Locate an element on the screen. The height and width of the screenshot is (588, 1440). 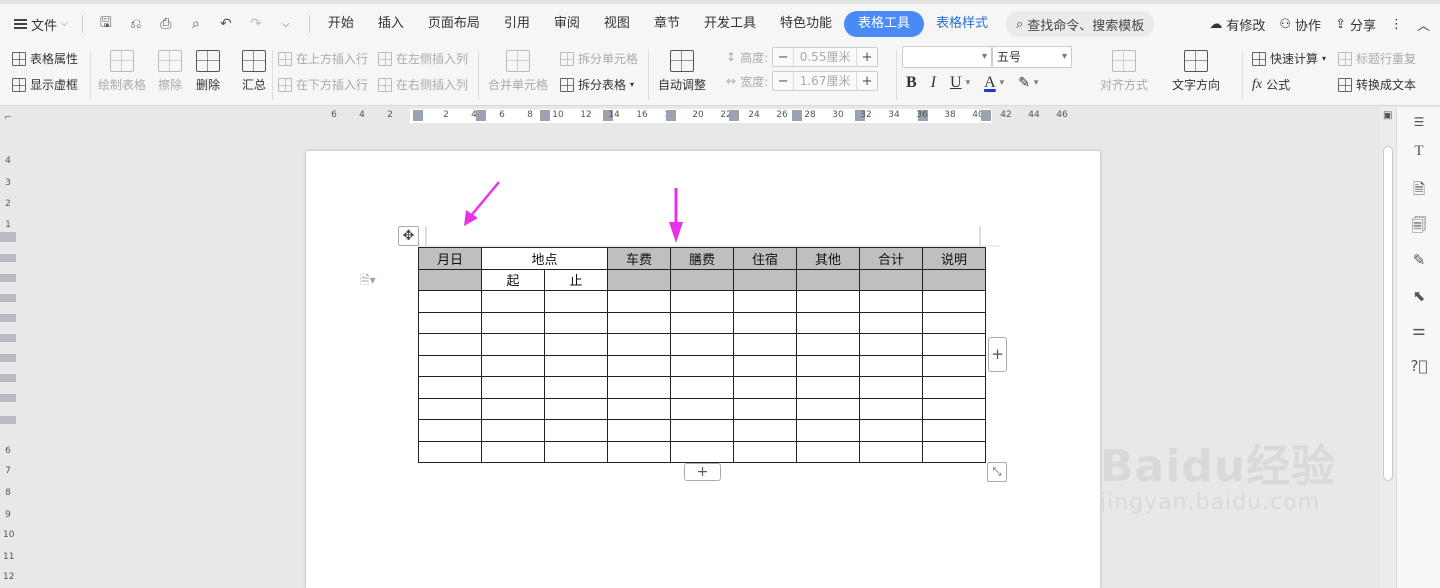
annotation-arrowhead-center is located at coordinates (676, 232).